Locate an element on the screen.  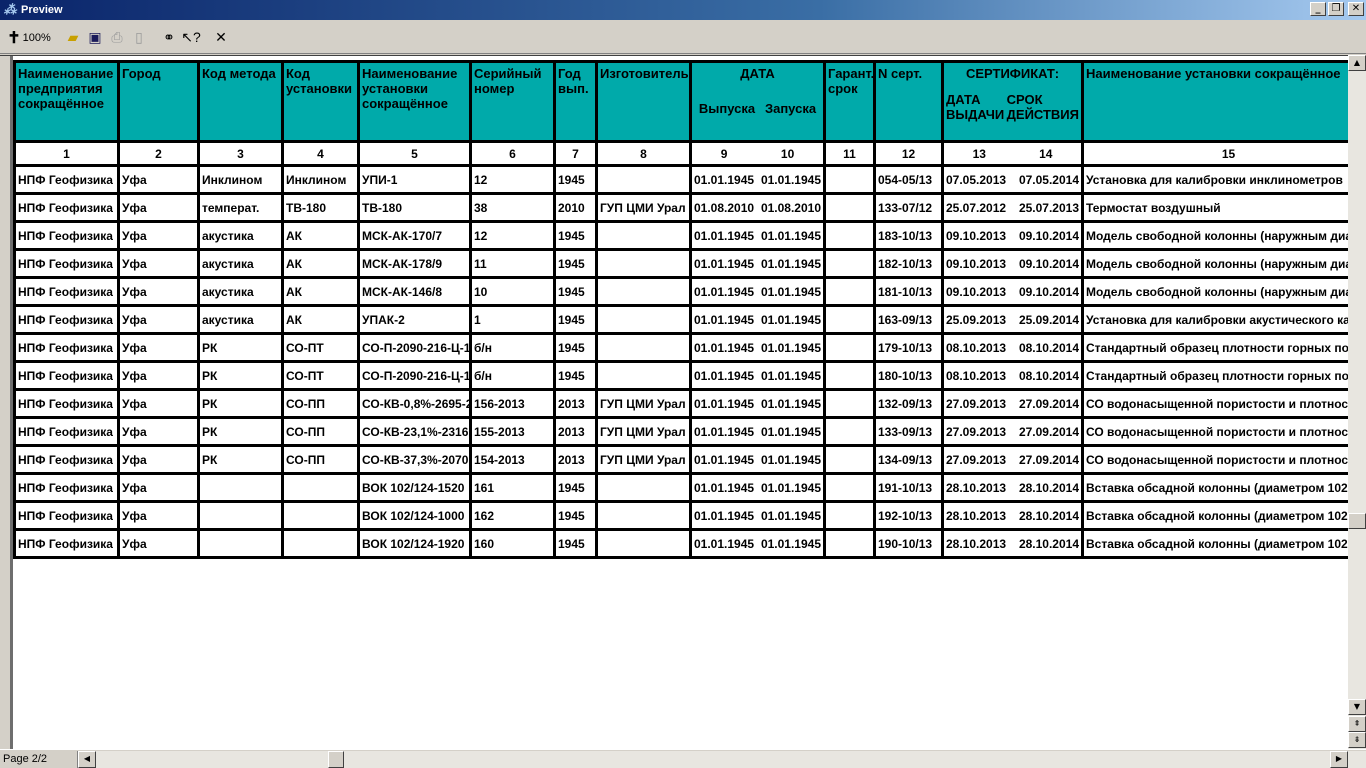
column-number: 13 14 is located at coordinates (1012, 153).